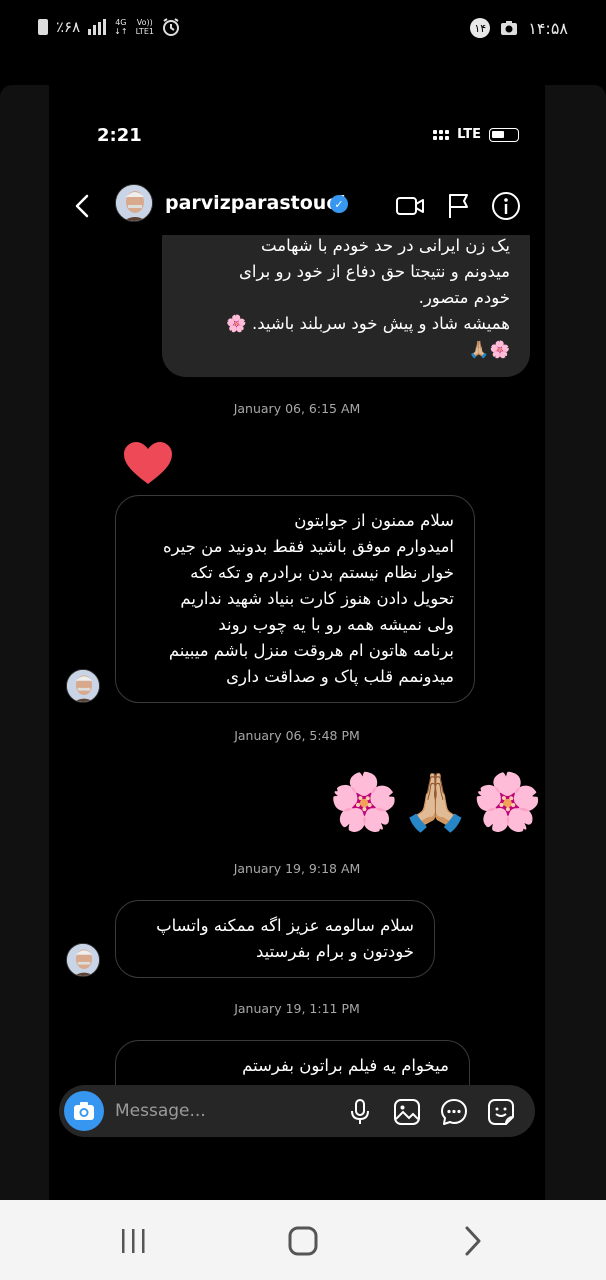  What do you see at coordinates (339, 204) in the screenshot?
I see `verified-badge-icon: ✓` at bounding box center [339, 204].